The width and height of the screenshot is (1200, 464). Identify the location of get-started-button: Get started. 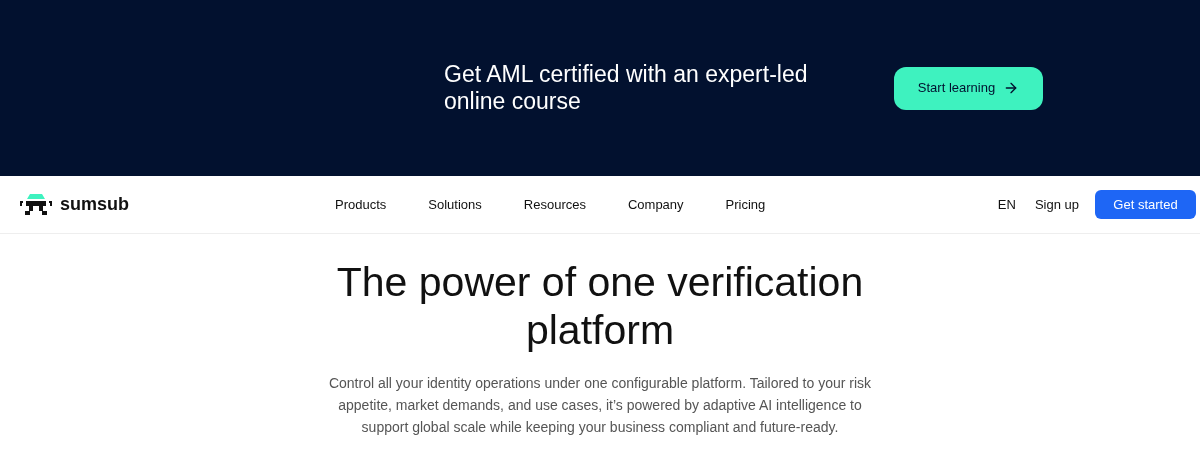
(1145, 204).